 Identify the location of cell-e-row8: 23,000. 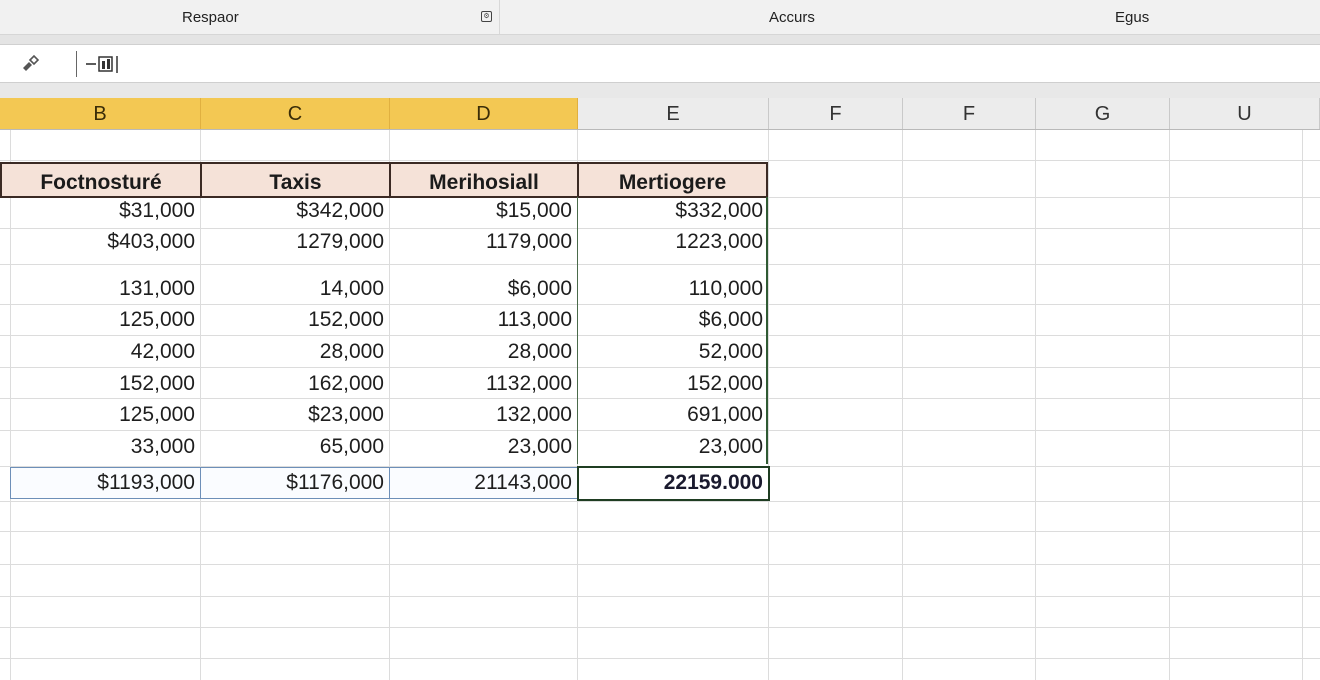
(672, 447).